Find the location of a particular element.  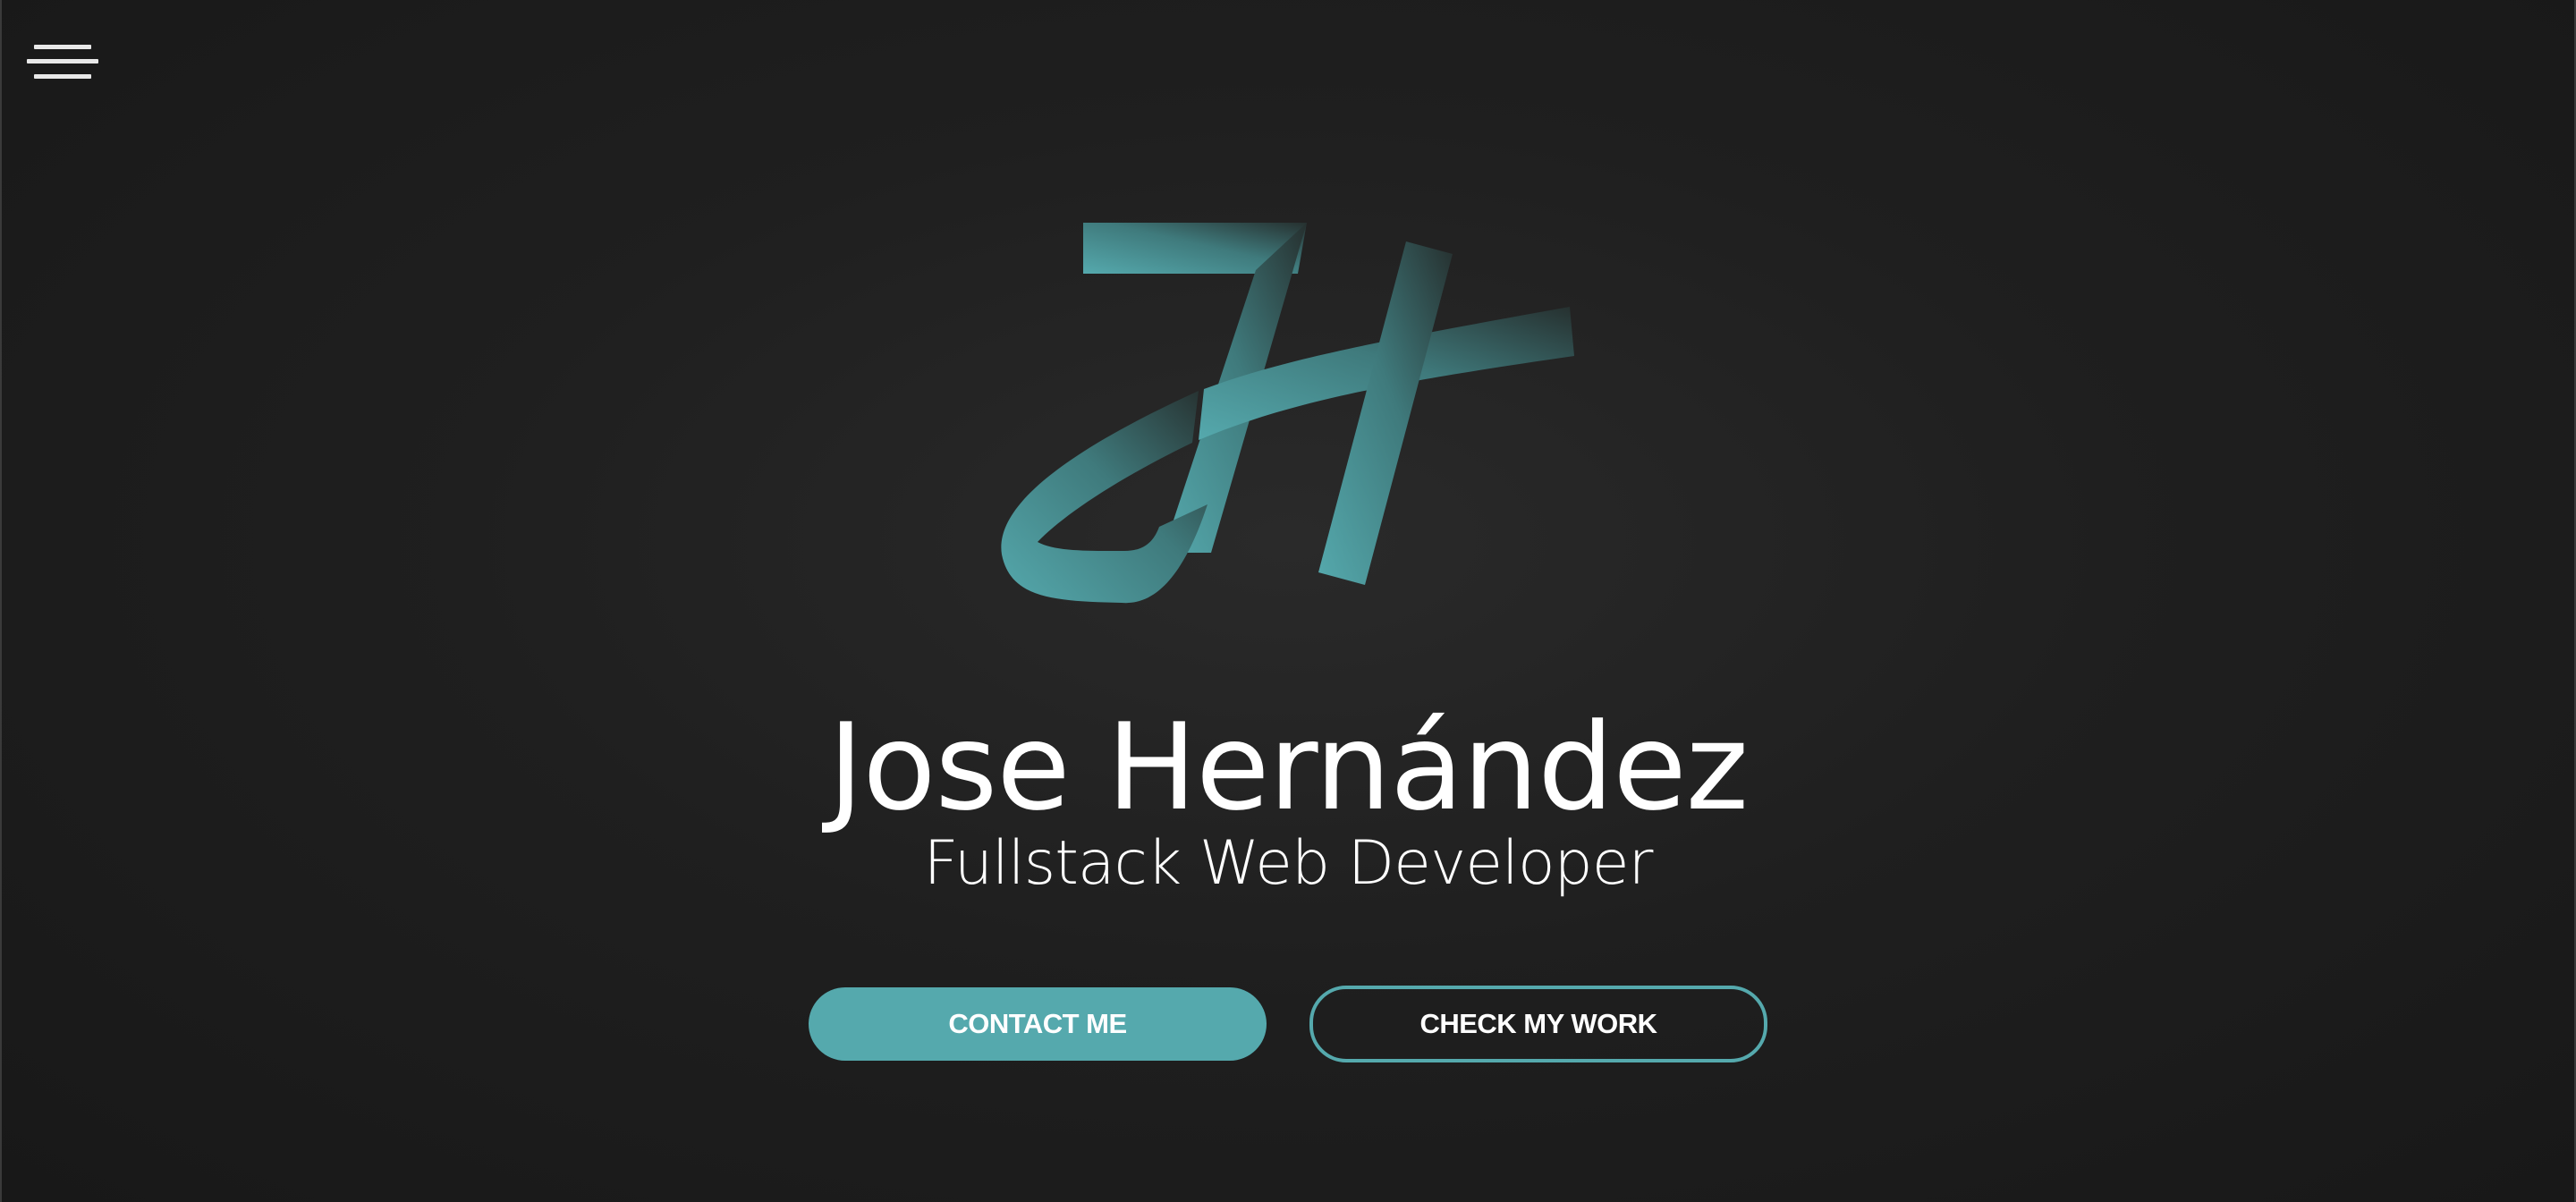

check-my-work-button: CHECK MY WORK is located at coordinates (1538, 1024).